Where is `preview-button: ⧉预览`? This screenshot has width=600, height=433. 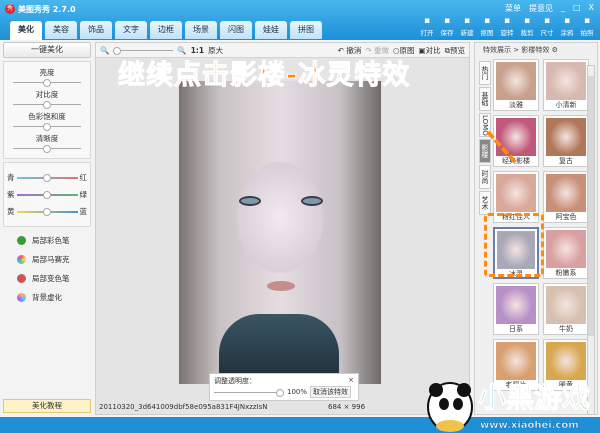 preview-button: ⧉预览 is located at coordinates (455, 50).